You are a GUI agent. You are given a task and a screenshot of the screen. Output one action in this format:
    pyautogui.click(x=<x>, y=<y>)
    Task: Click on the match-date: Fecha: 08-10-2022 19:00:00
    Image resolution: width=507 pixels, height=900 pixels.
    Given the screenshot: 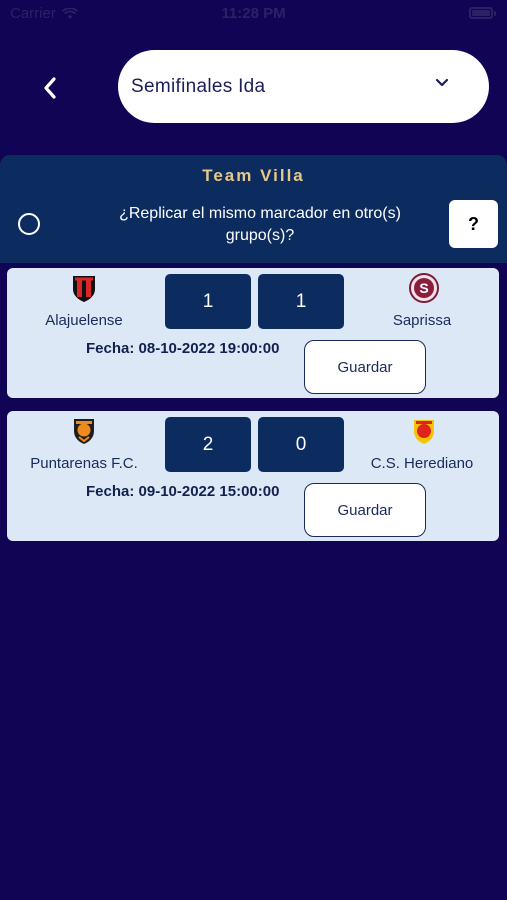 What is the action you would take?
    pyautogui.click(x=183, y=348)
    